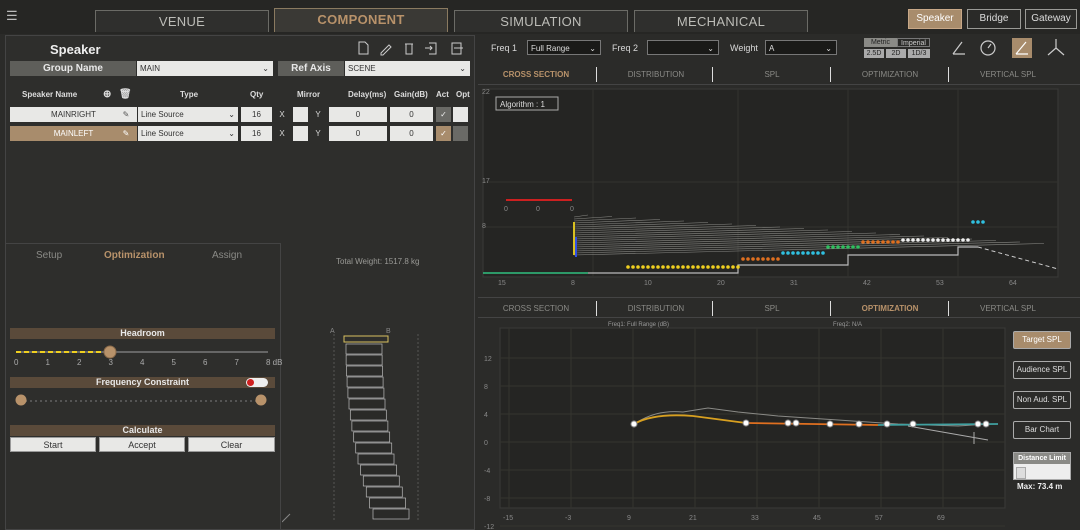 This screenshot has width=1080, height=530. What do you see at coordinates (896, 53) in the screenshot?
I see `view-2d: 2D` at bounding box center [896, 53].